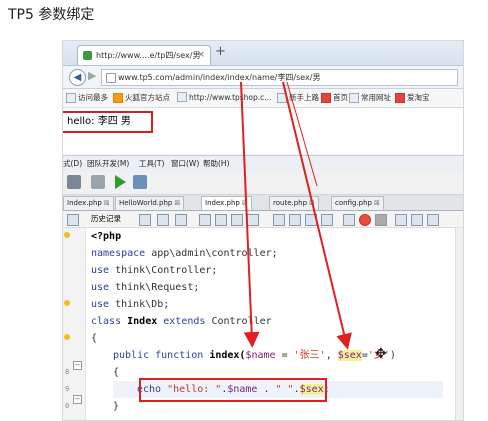 This screenshot has height=421, width=488. Describe the element at coordinates (302, 134) in the screenshot. I see `arrow-guide-line` at that location.